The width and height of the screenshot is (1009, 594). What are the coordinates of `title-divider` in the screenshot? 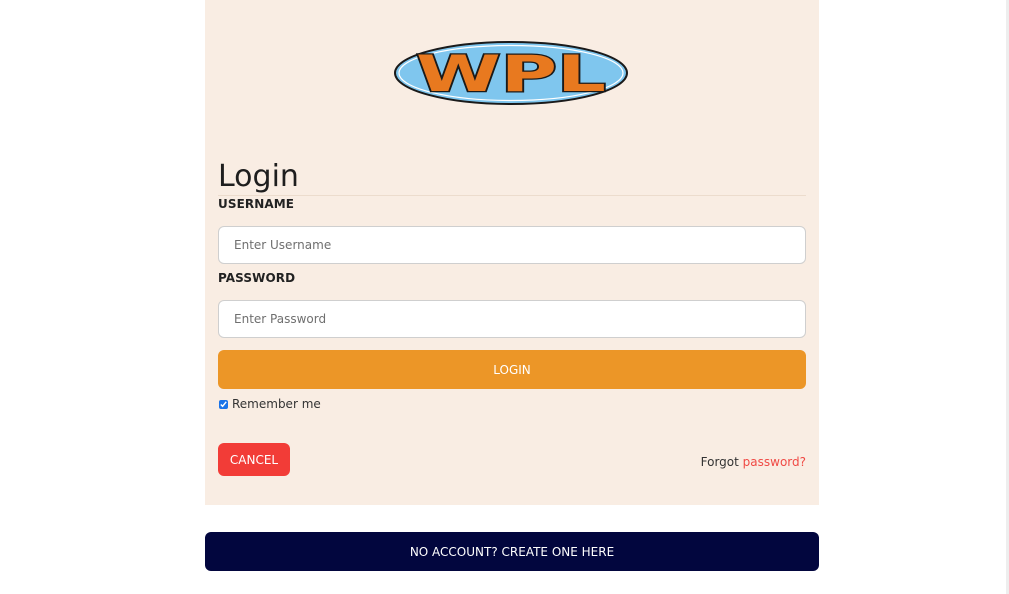 It's located at (512, 195).